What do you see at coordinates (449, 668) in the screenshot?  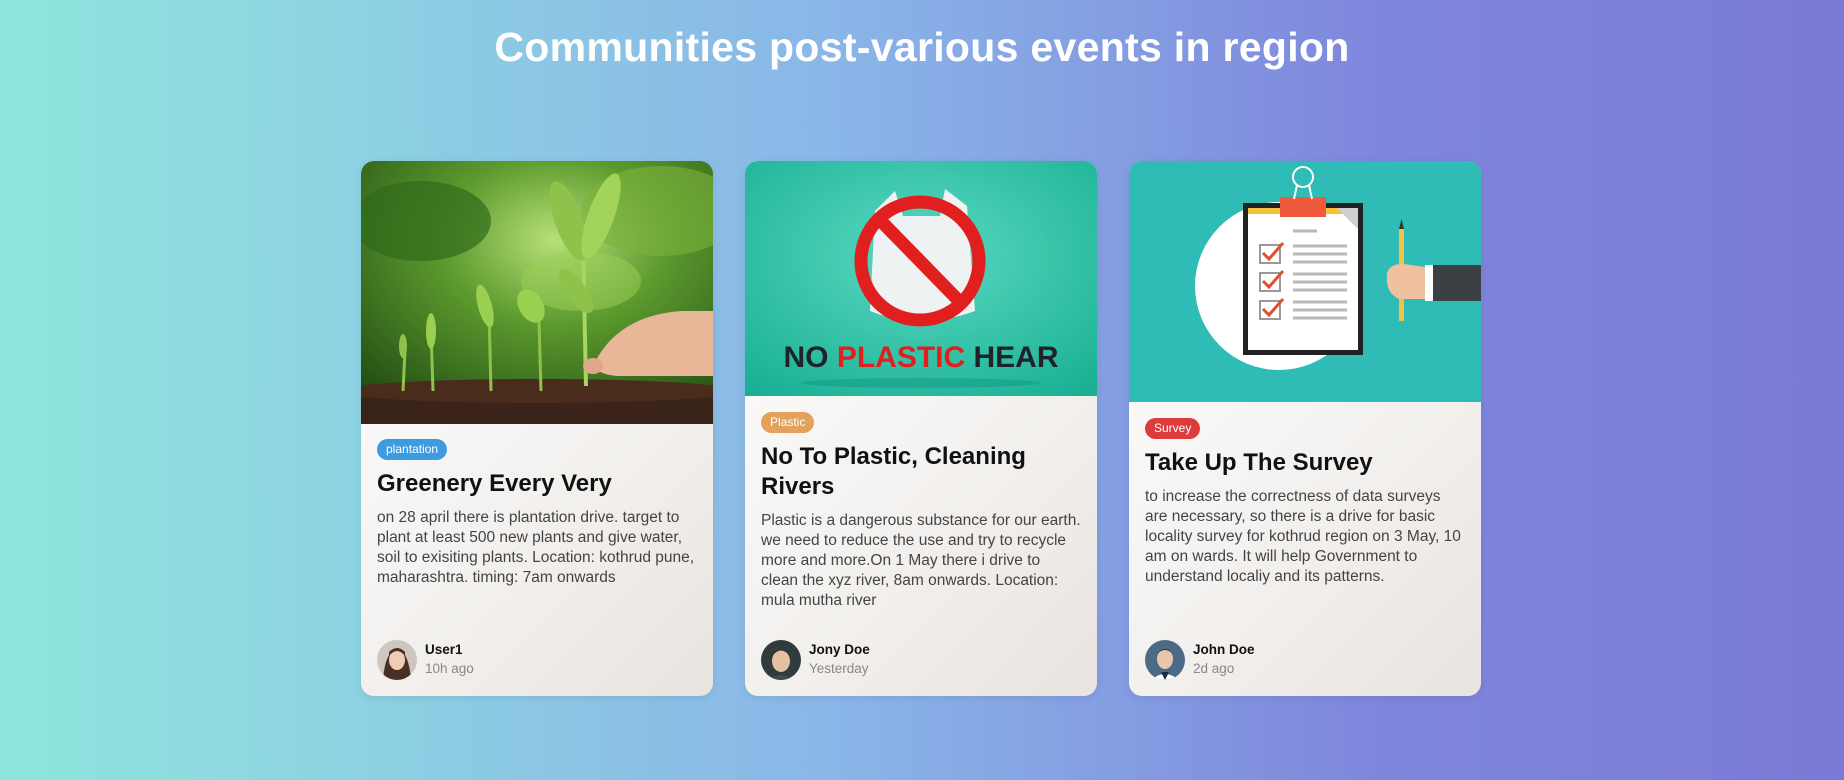 I see `post-time: 10h ago` at bounding box center [449, 668].